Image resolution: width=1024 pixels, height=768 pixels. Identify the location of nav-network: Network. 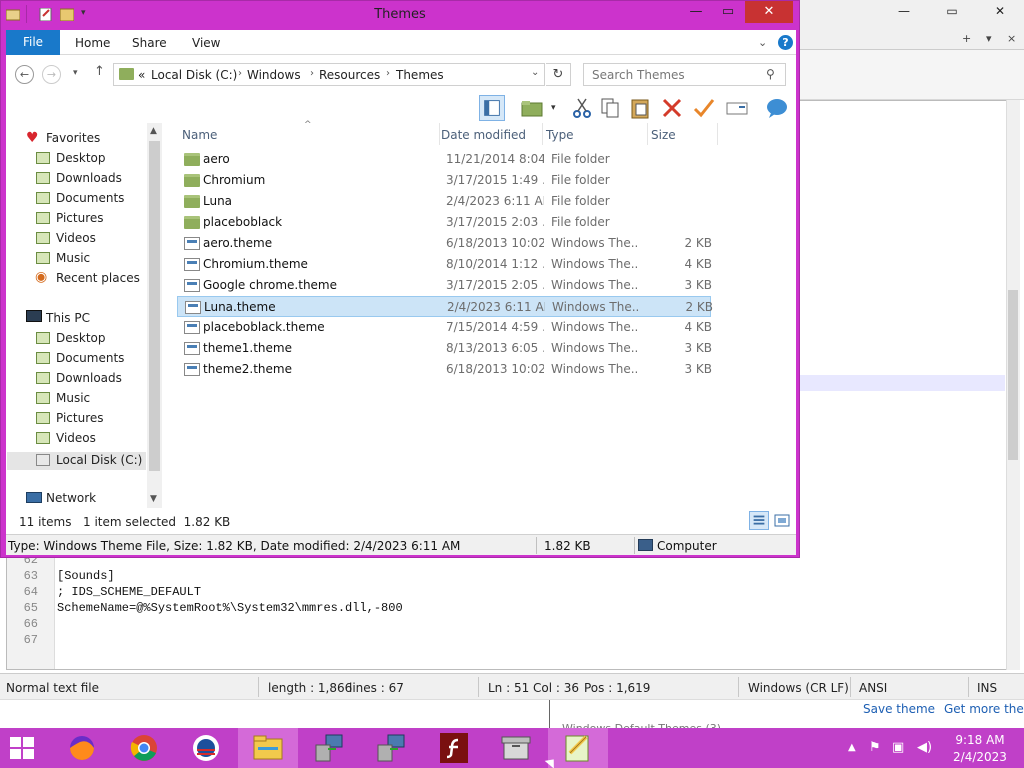
(71, 498).